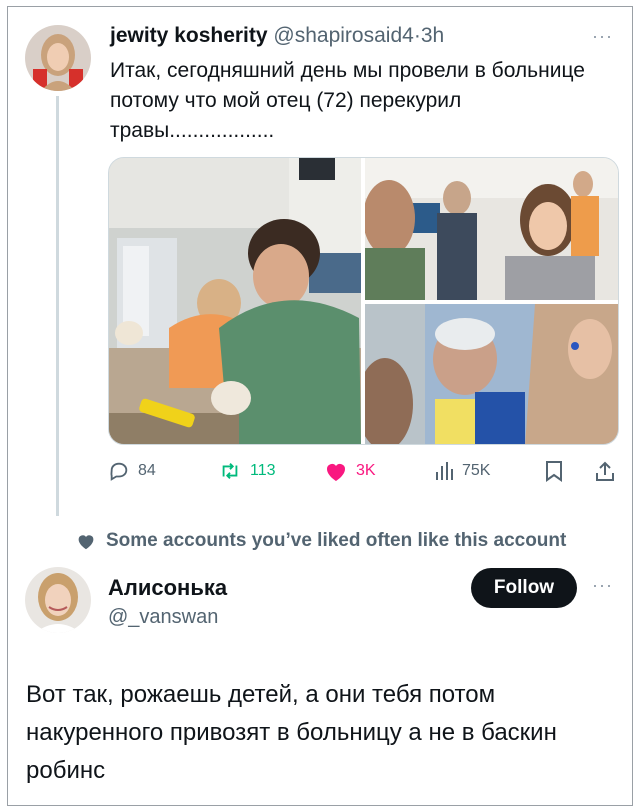 This screenshot has width=640, height=812. What do you see at coordinates (230, 471) in the screenshot?
I see `repost-icon` at bounding box center [230, 471].